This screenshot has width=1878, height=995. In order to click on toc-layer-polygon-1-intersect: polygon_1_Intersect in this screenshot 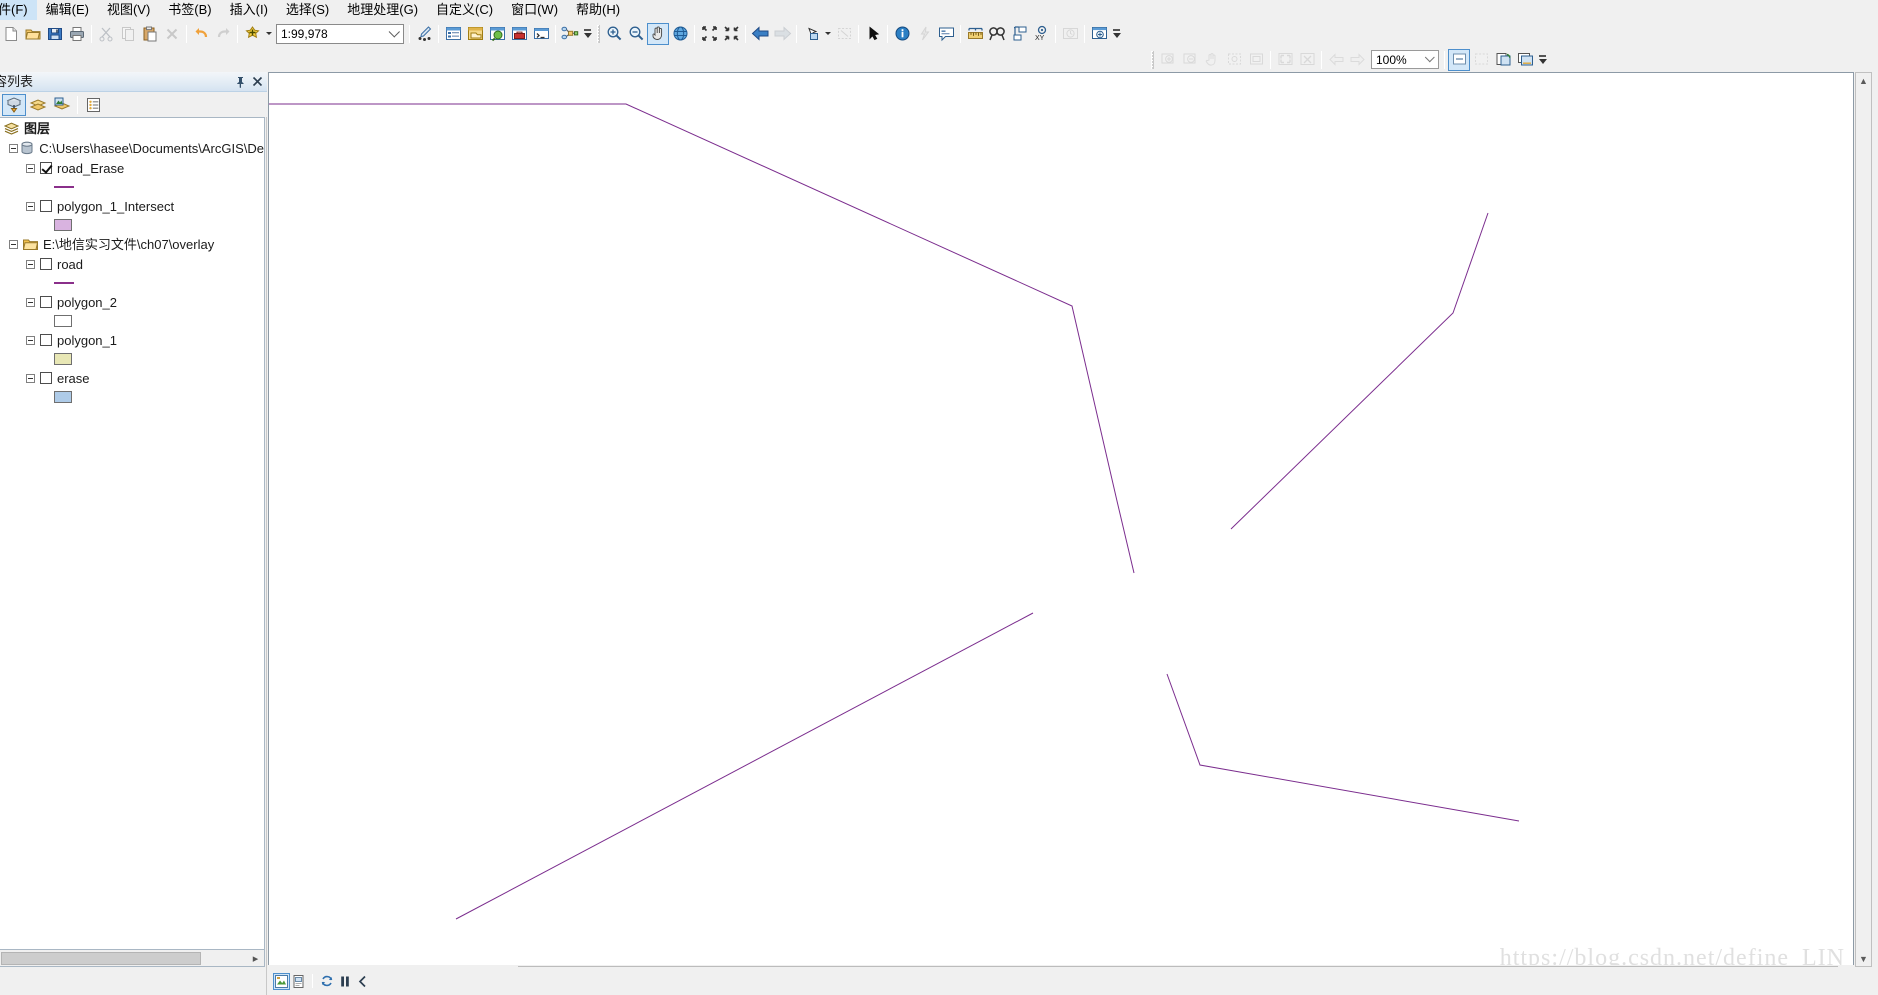, I will do `click(132, 206)`.